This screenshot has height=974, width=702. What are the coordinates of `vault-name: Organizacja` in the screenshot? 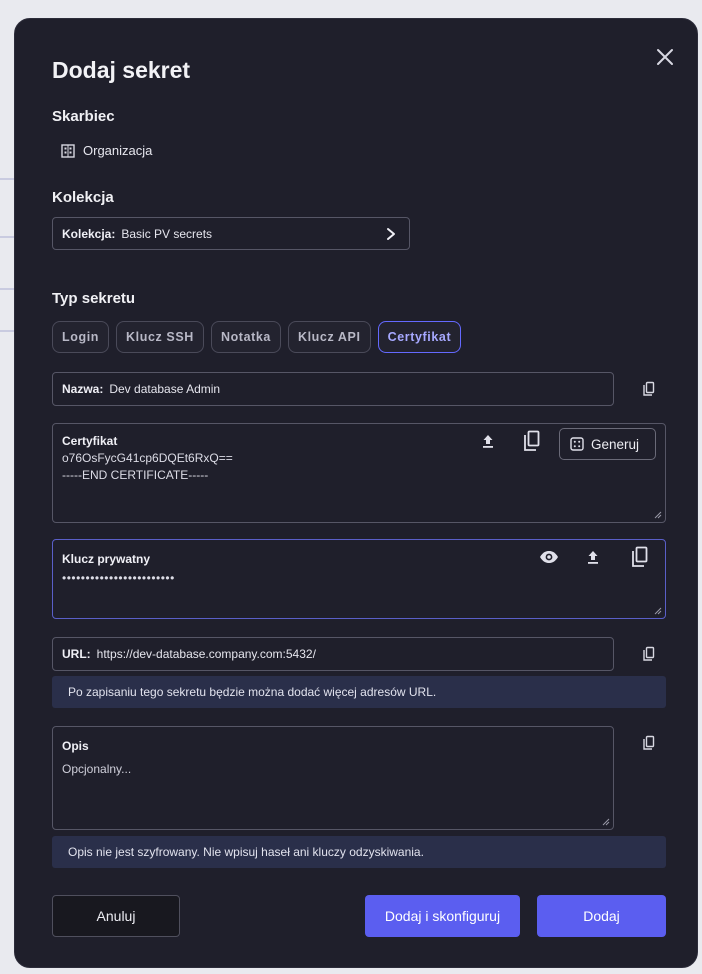 It's located at (118, 150).